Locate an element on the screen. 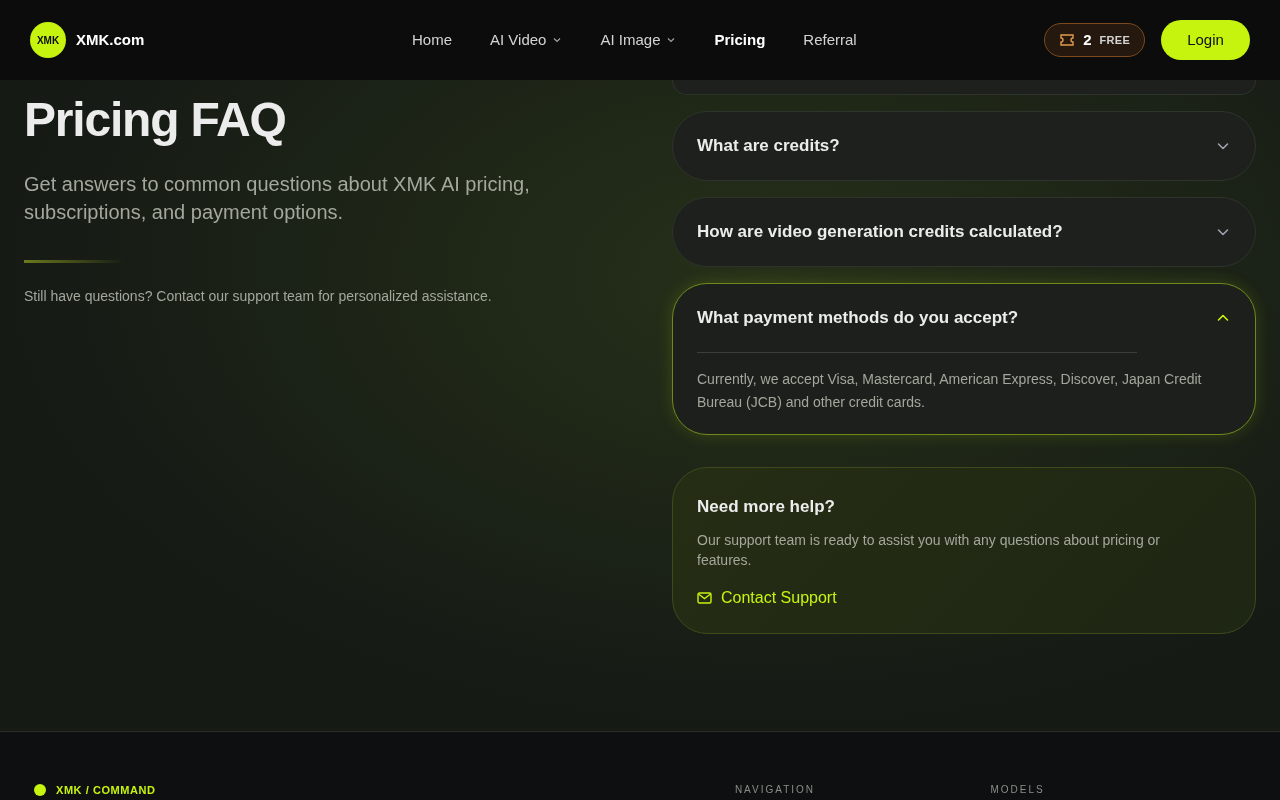 The width and height of the screenshot is (1280, 800). faq-answer: Currently, we accept Visa, Mastercard, American Express, Discover, Japan Credit Bureau (JCB) and other credit cards. is located at coordinates (950, 391).